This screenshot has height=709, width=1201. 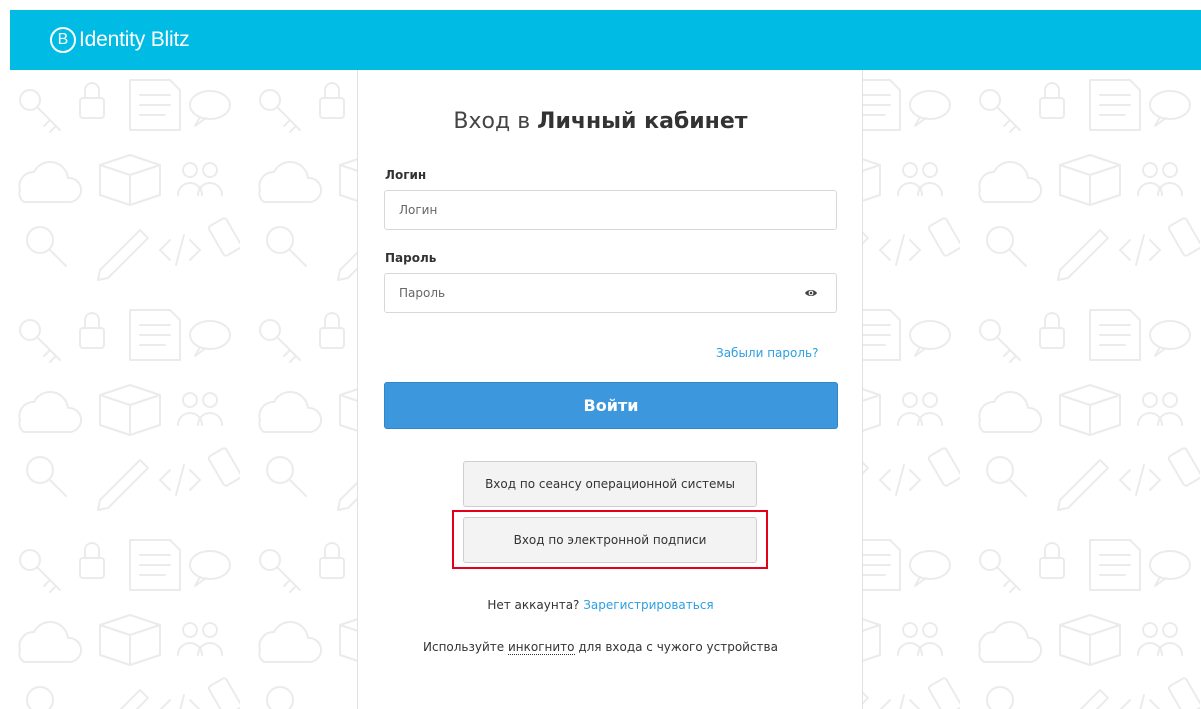 What do you see at coordinates (811, 293) in the screenshot?
I see `eye-icon` at bounding box center [811, 293].